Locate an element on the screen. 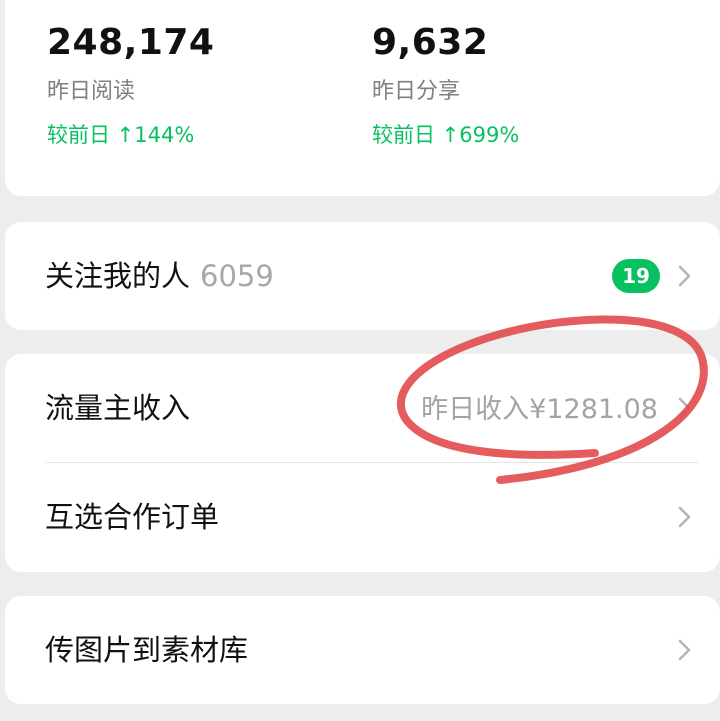 Image resolution: width=720 pixels, height=721 pixels. shares-label: 昨日分享 is located at coordinates (416, 91).